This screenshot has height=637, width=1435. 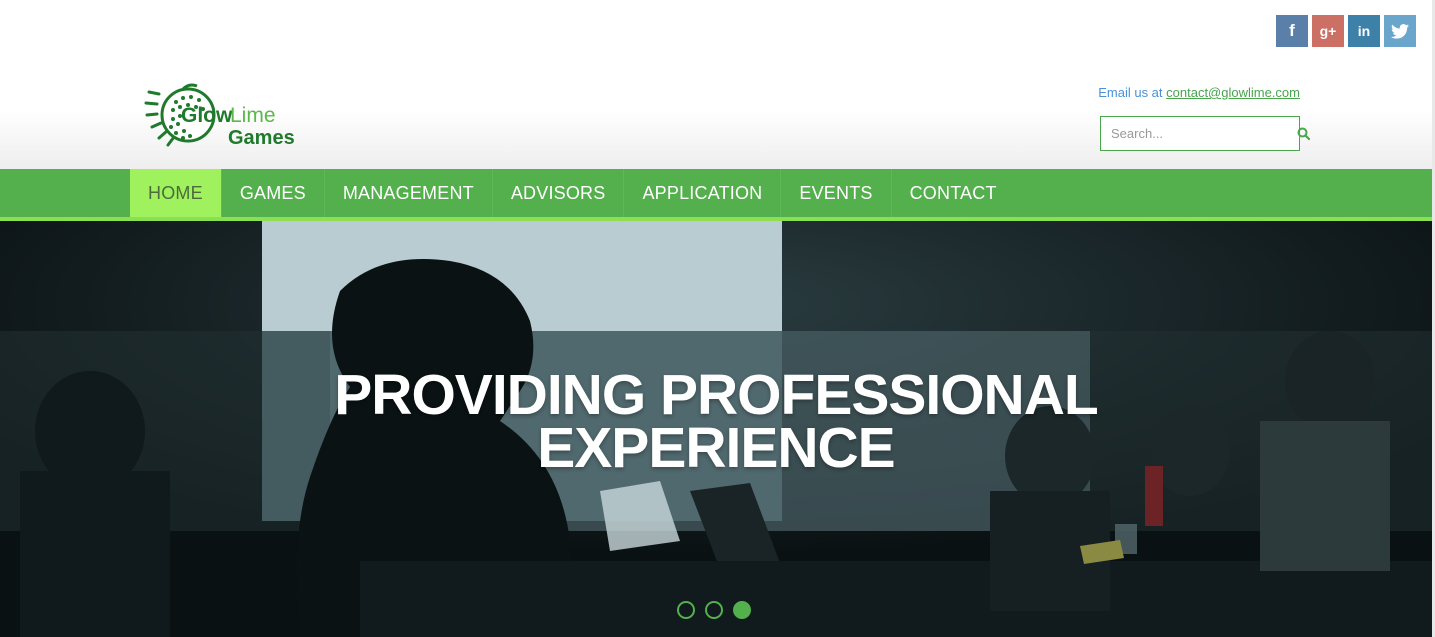 What do you see at coordinates (409, 193) in the screenshot?
I see `nav-item-management: MANAGEMENT` at bounding box center [409, 193].